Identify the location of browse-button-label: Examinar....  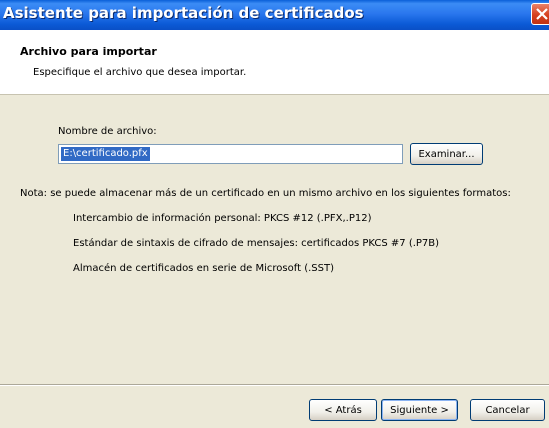
(446, 154).